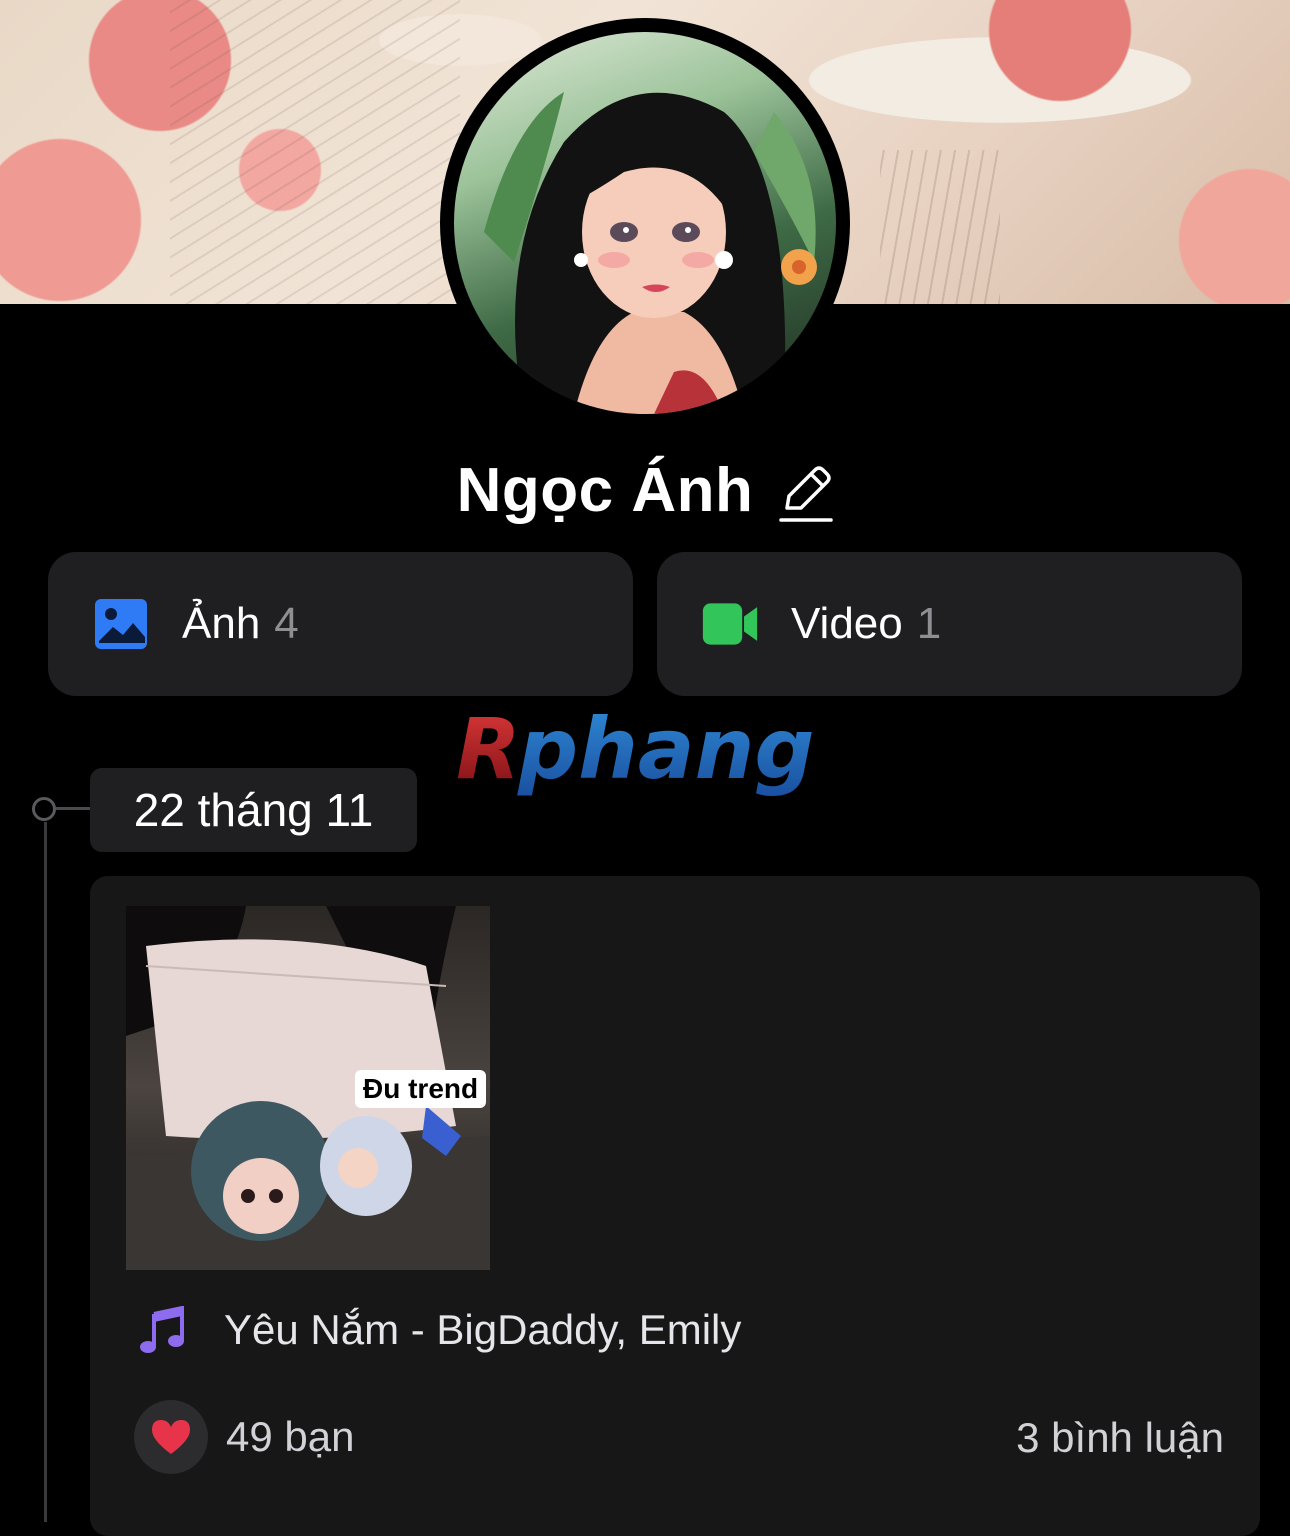  Describe the element at coordinates (949, 624) in the screenshot. I see `videos-button: Video 1` at that location.